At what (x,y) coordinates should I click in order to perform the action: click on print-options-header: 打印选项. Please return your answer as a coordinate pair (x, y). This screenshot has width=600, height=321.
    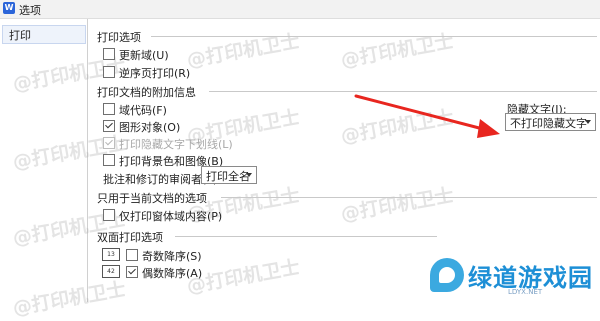
    Looking at the image, I should click on (347, 36).